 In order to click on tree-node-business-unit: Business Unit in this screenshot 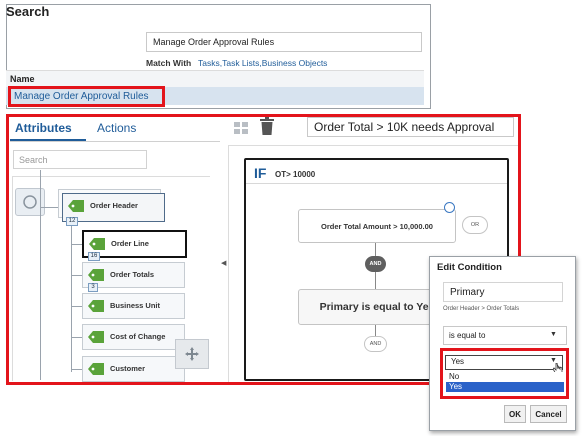, I will do `click(133, 306)`.